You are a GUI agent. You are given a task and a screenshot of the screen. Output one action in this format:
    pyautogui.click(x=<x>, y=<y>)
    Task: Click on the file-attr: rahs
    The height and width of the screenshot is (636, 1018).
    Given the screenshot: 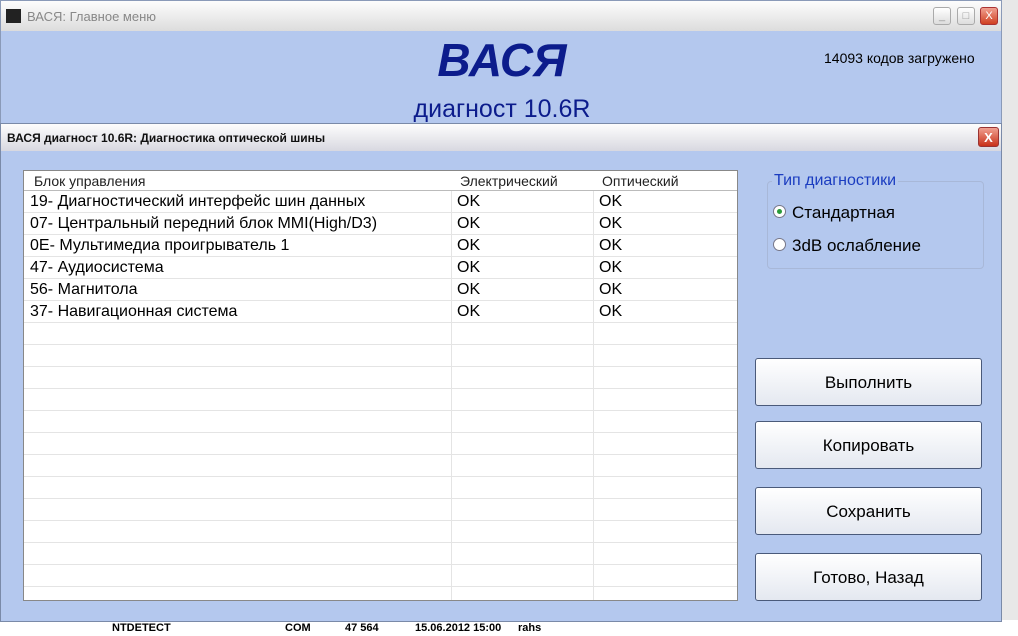 What is the action you would take?
    pyautogui.click(x=530, y=628)
    